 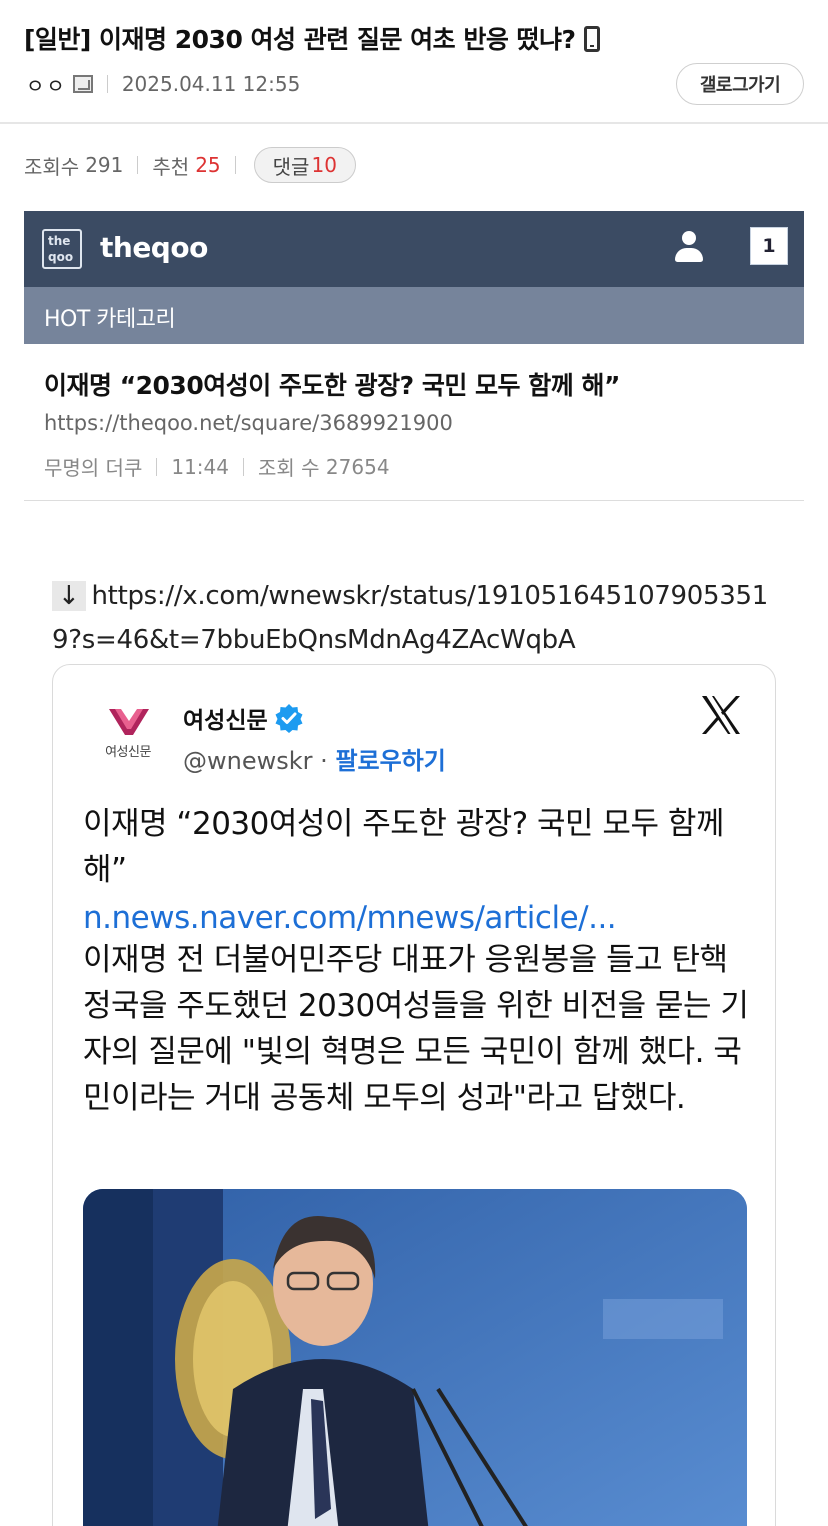 What do you see at coordinates (721, 715) in the screenshot?
I see `x-logo-icon` at bounding box center [721, 715].